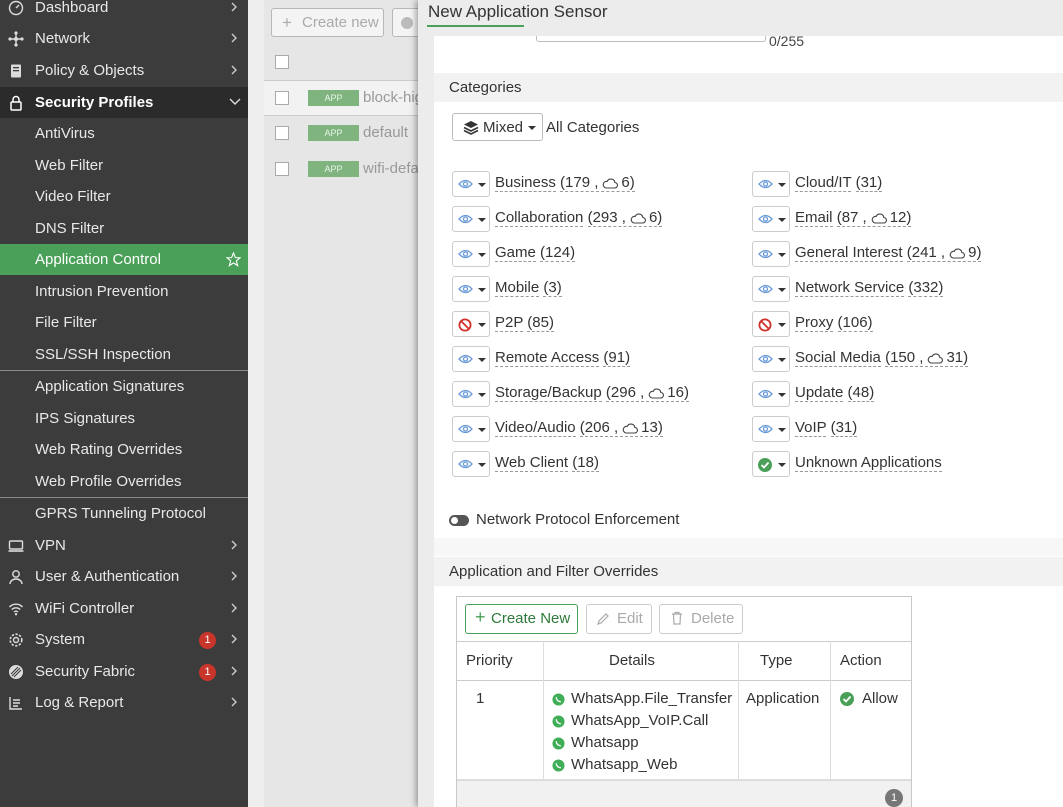 Image resolution: width=1063 pixels, height=807 pixels. I want to click on category-name: Collaboration, so click(539, 218).